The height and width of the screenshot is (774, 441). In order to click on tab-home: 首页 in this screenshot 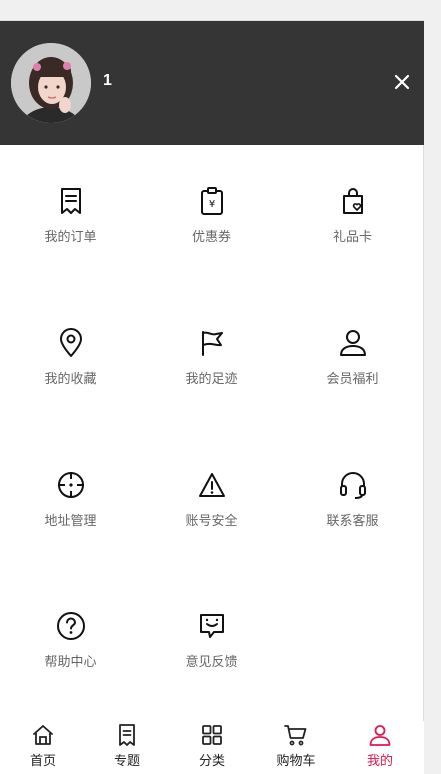, I will do `click(43, 748)`.